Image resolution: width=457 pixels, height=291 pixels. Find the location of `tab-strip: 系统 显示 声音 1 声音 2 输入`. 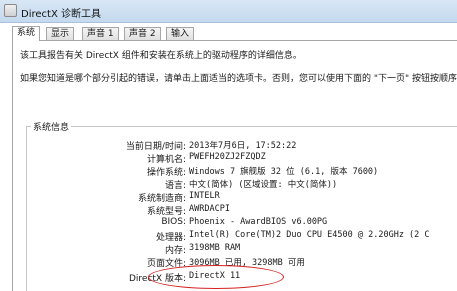

tab-strip: 系统 显示 声音 1 声音 2 输入 is located at coordinates (232, 33).